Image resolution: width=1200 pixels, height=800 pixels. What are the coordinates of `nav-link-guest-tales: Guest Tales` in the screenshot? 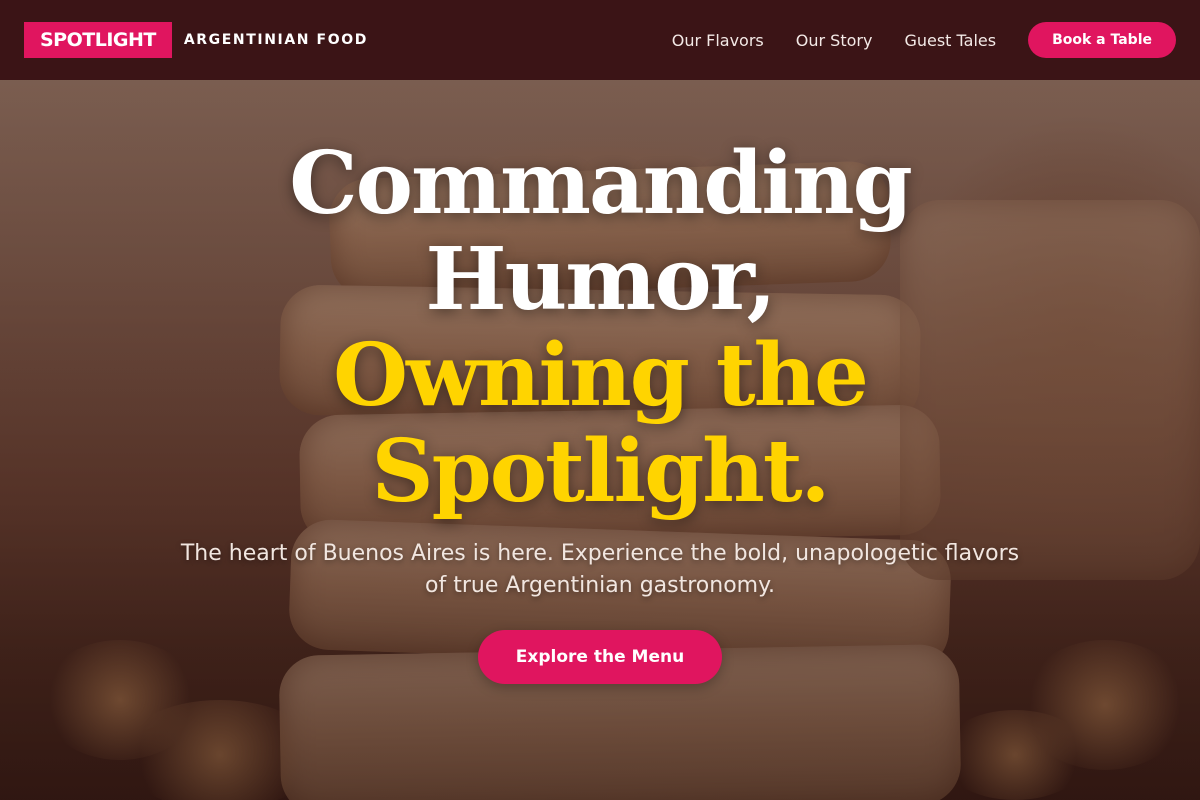 It's located at (950, 40).